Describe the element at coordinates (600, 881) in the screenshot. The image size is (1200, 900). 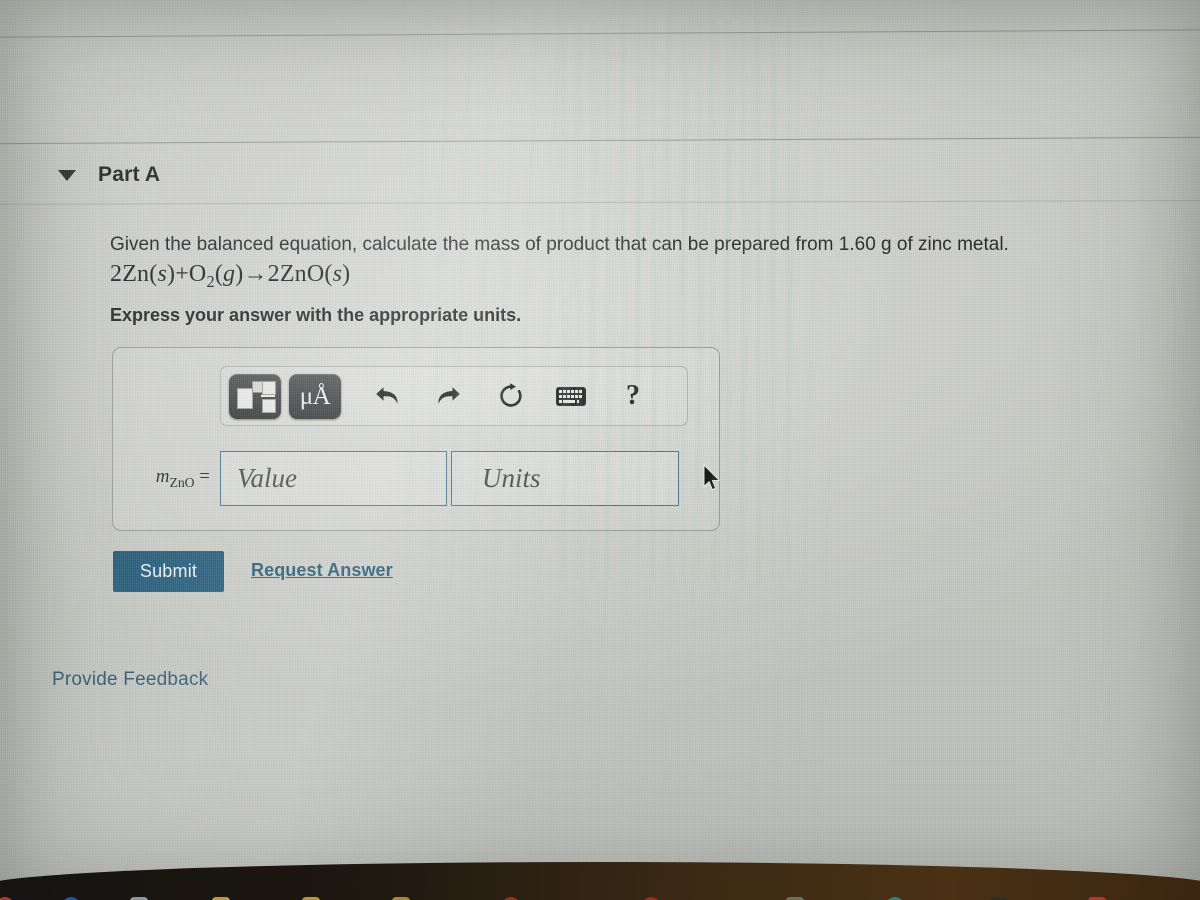
I see `bottom-dock-strip` at that location.